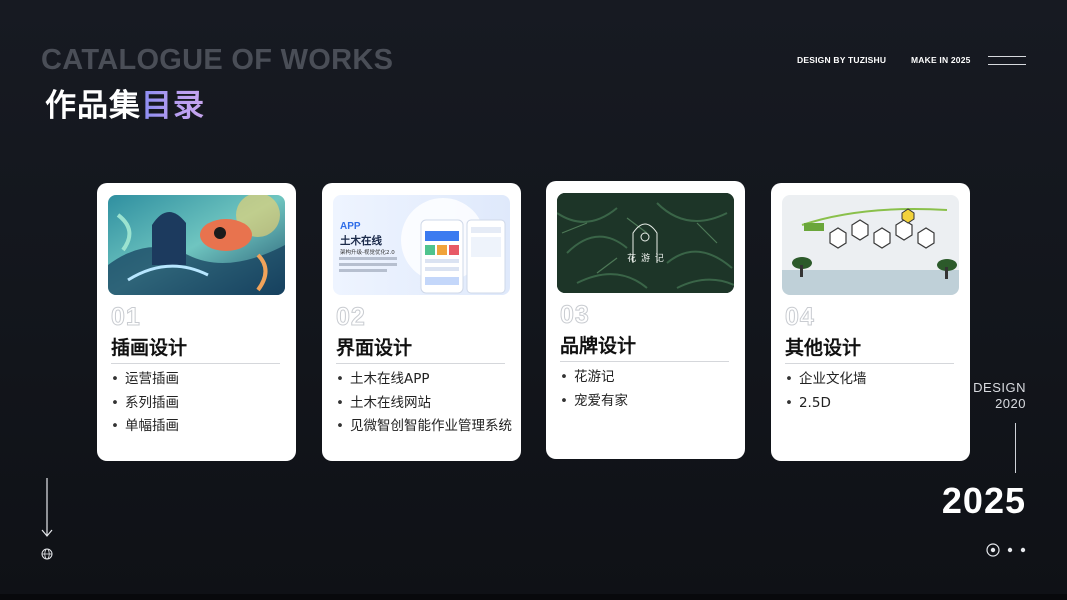 This screenshot has height=600, width=1067. I want to click on globe-icon, so click(47, 552).